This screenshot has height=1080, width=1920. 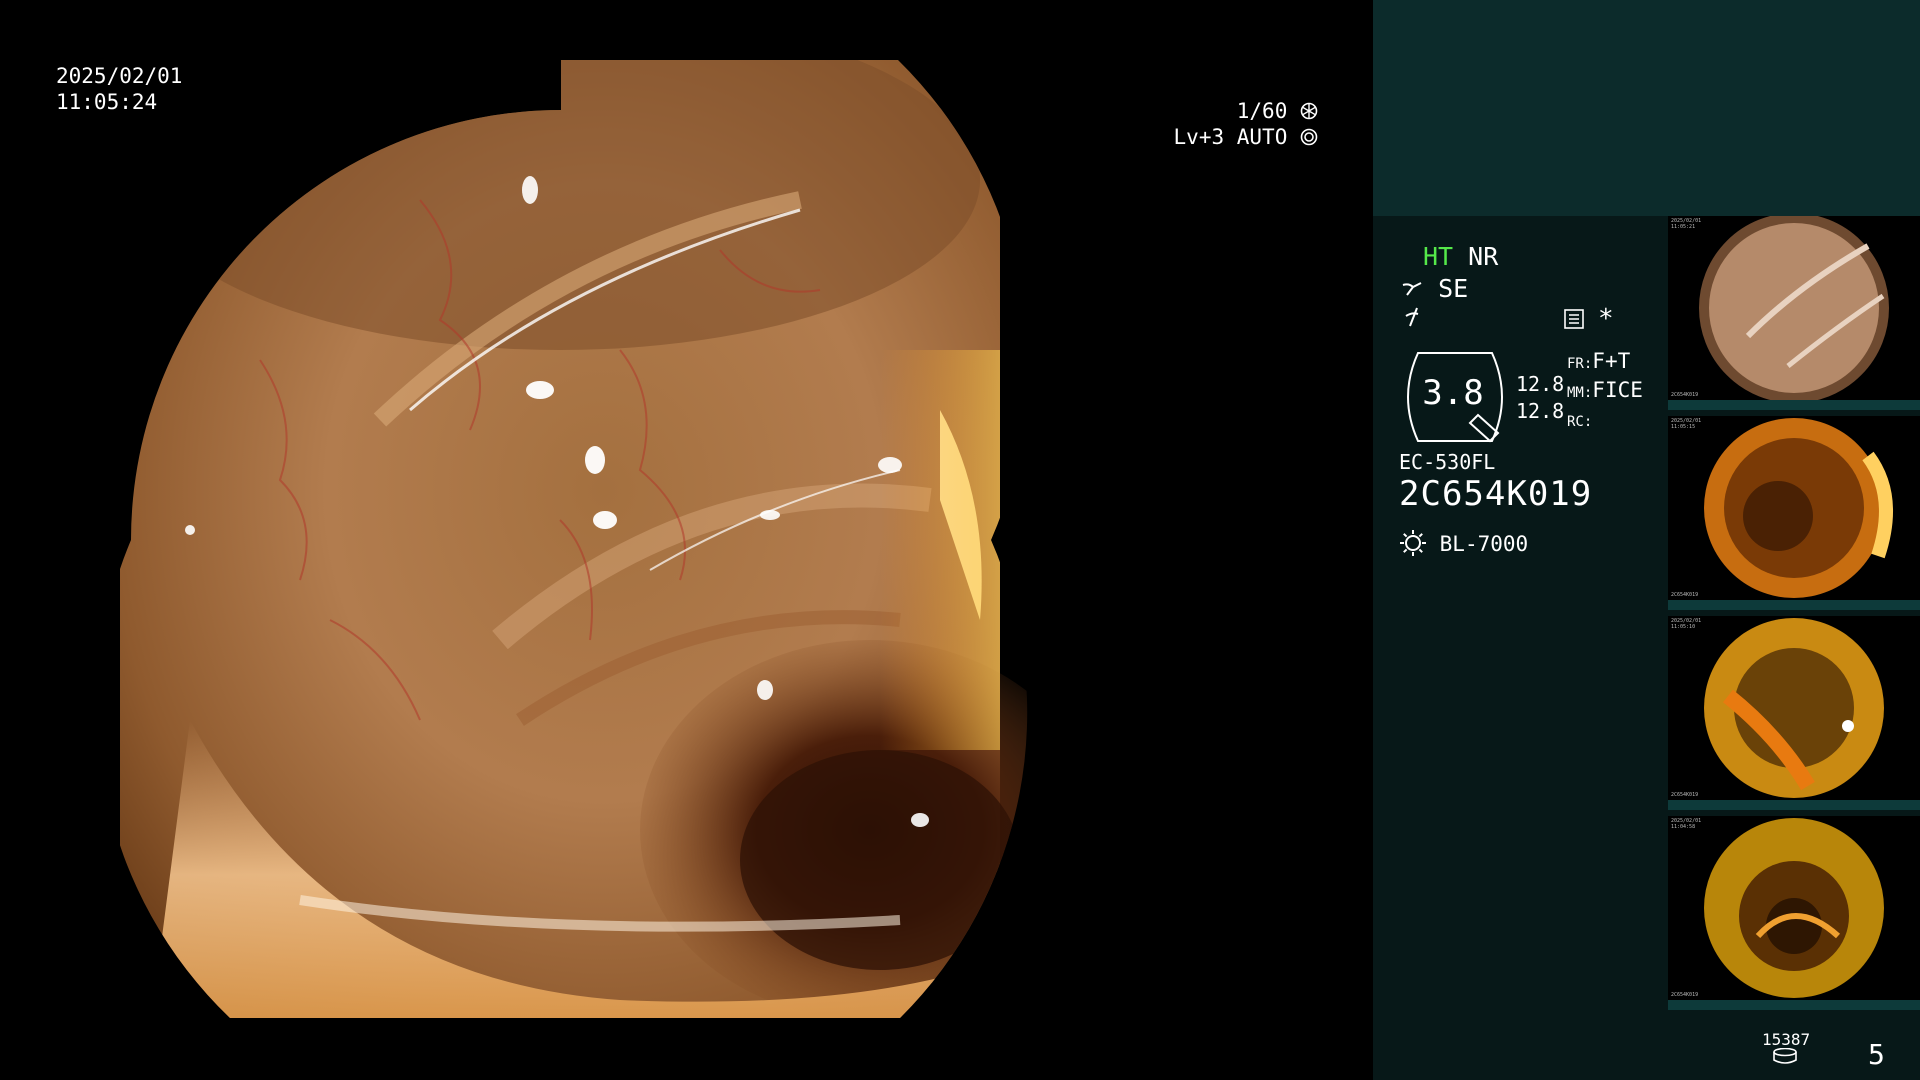 What do you see at coordinates (1262, 137) in the screenshot?
I see `iris-mode-text: AUTO` at bounding box center [1262, 137].